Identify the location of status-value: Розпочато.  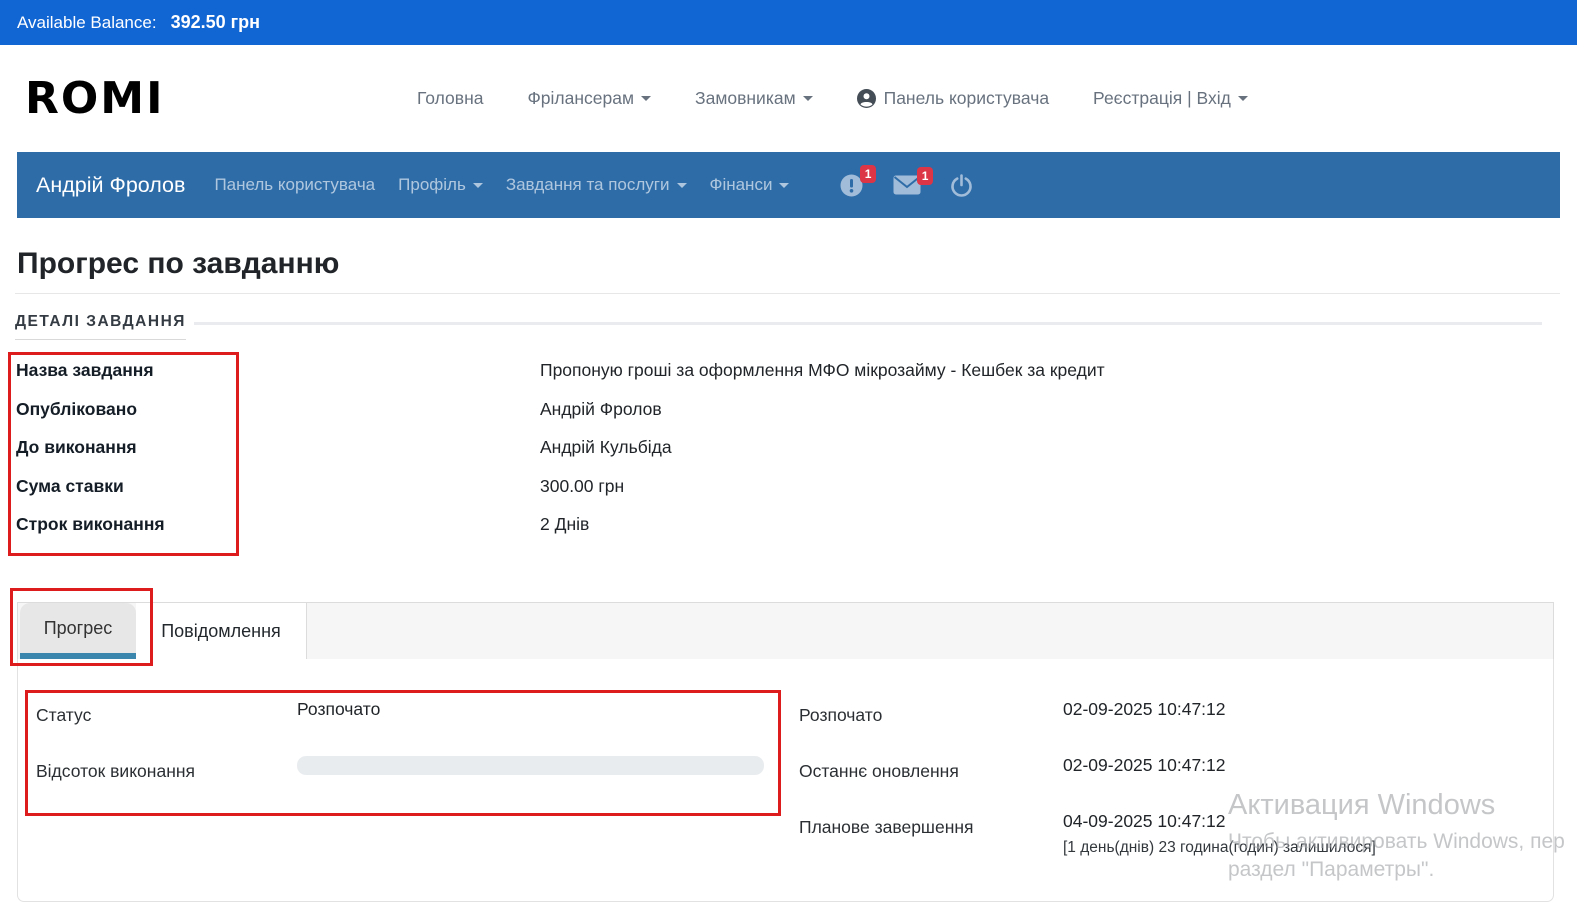
(339, 709).